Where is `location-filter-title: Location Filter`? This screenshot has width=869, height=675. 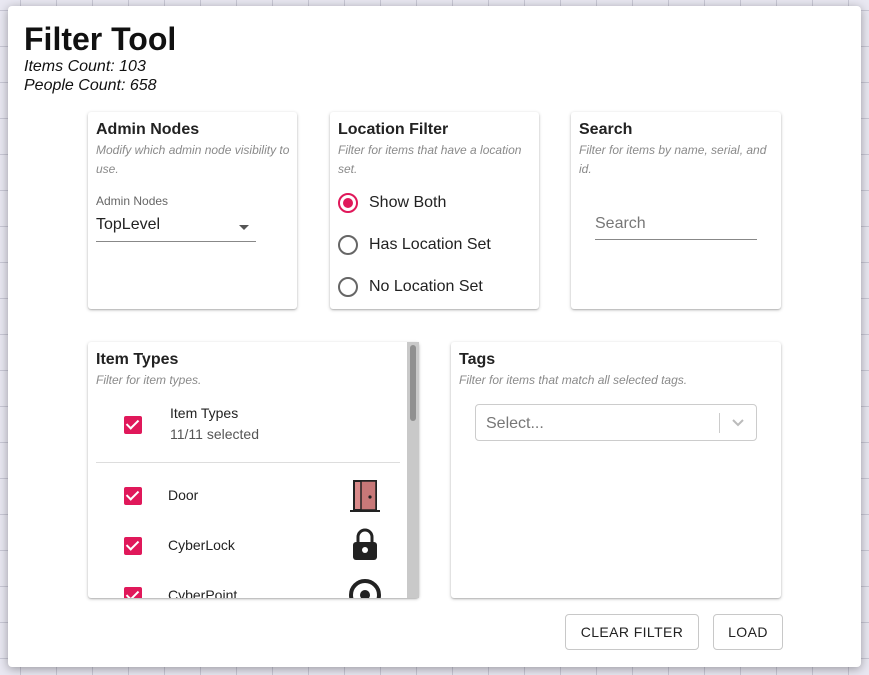
location-filter-title: Location Filter is located at coordinates (393, 129).